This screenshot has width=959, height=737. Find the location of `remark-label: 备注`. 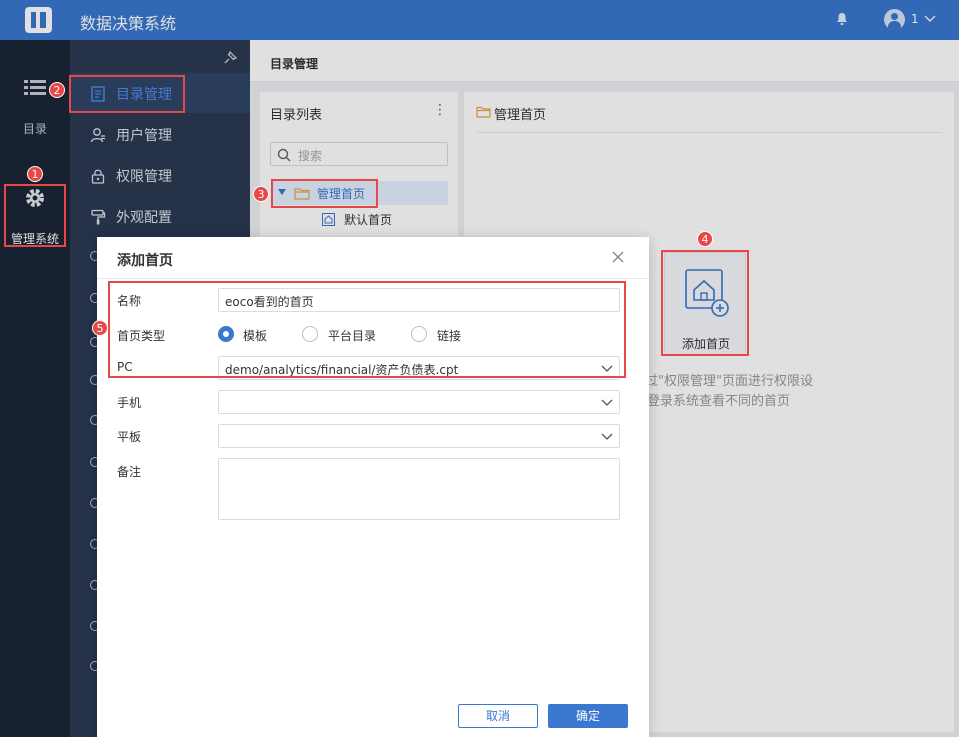

remark-label: 备注 is located at coordinates (129, 472).